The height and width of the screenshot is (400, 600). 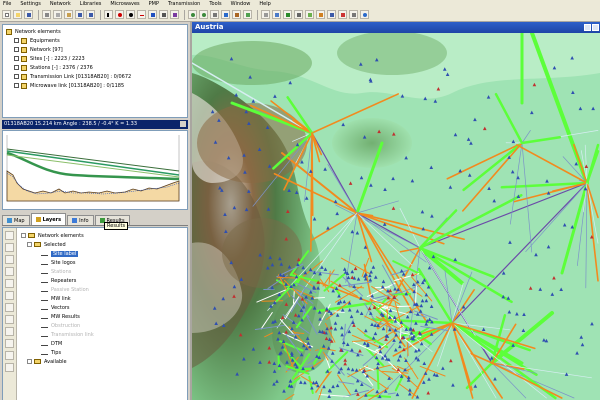 What do you see at coordinates (95, 58) in the screenshot?
I see `network-tree-item: Sites [-] : 2223 / 2223` at bounding box center [95, 58].